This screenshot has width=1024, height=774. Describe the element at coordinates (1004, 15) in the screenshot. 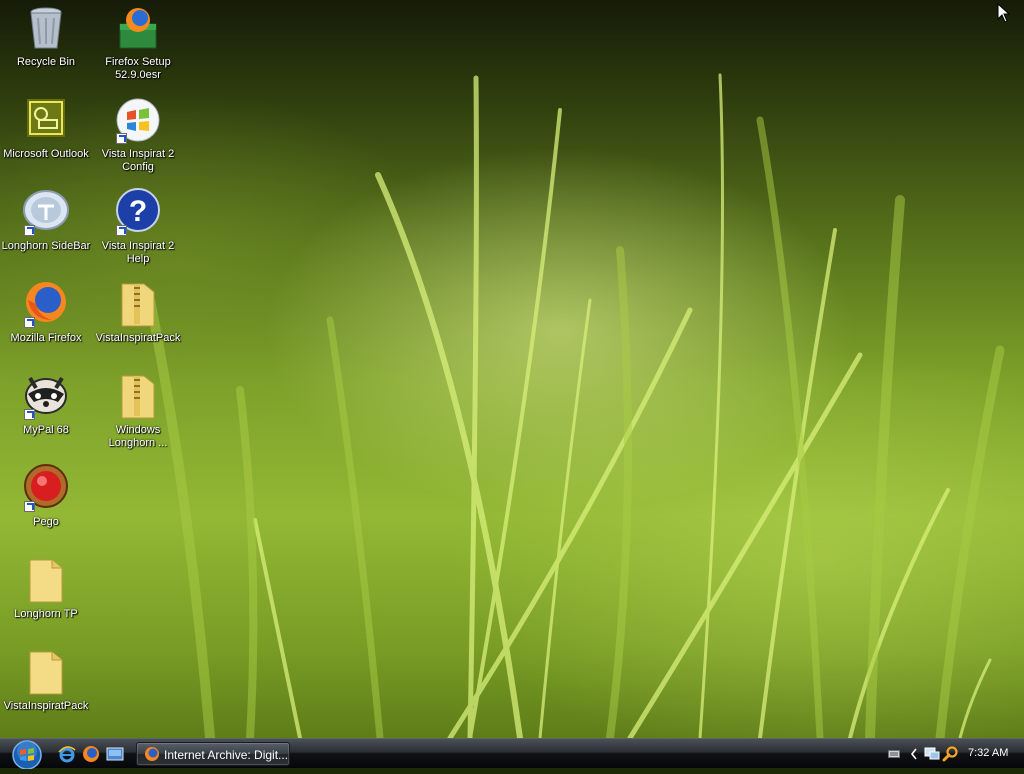

I see `mouse-cursor-icon` at that location.